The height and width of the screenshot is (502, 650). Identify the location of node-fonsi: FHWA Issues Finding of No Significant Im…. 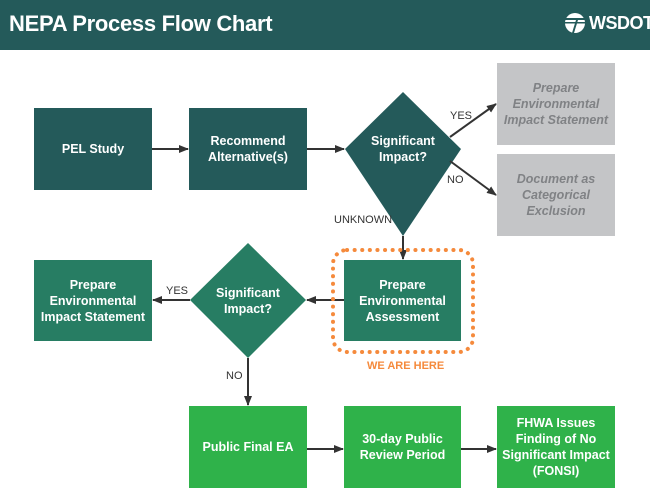
(556, 447).